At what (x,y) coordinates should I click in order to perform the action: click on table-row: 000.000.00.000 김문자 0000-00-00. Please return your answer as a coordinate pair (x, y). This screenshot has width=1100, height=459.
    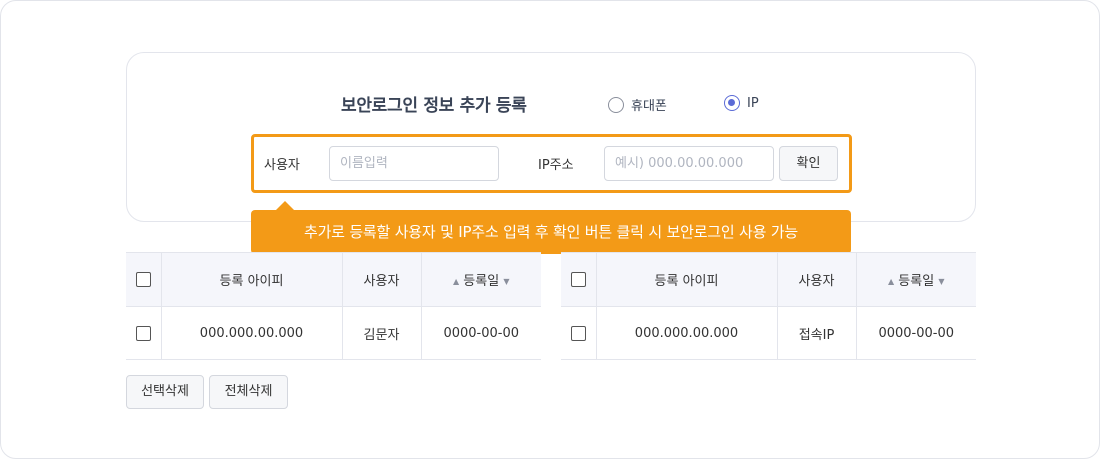
    Looking at the image, I should click on (333, 333).